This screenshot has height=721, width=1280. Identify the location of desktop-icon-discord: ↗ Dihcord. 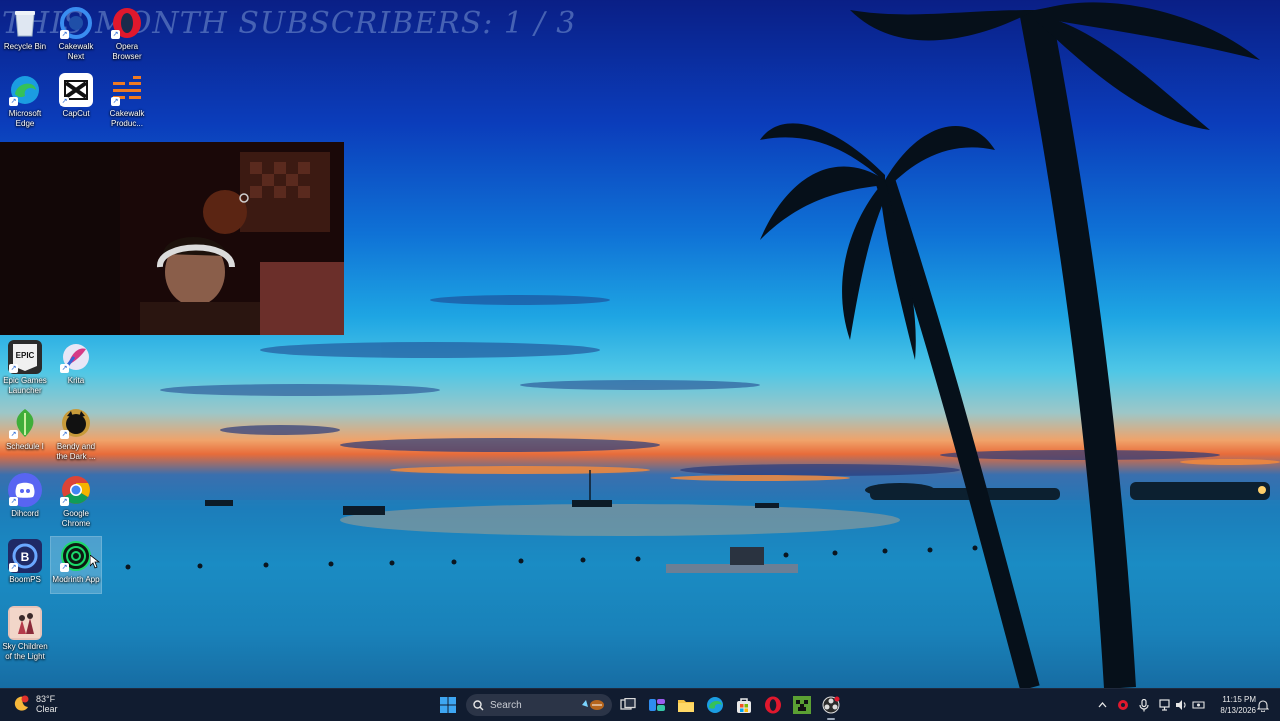
(25, 496).